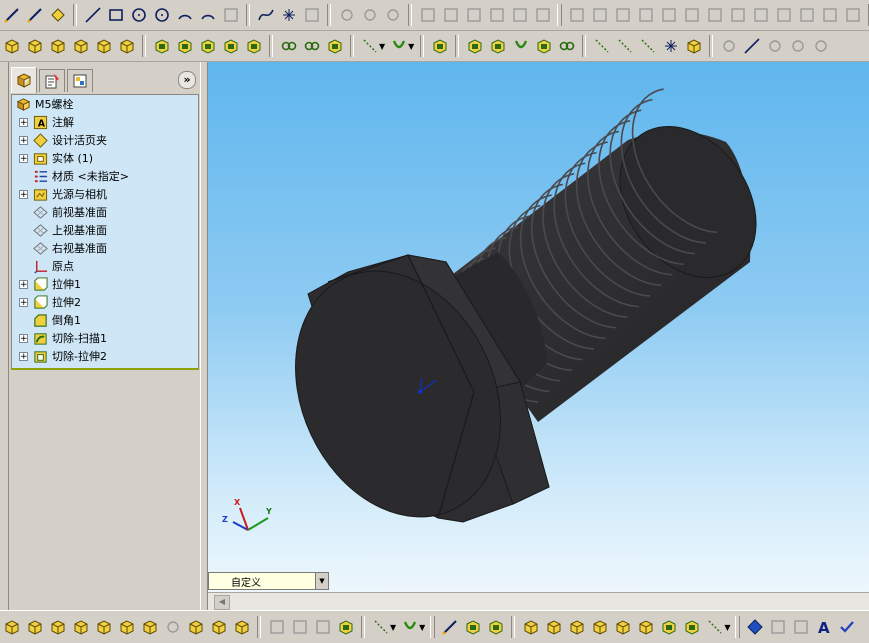 The height and width of the screenshot is (643, 869). I want to click on tab-feature-manager, so click(24, 80).